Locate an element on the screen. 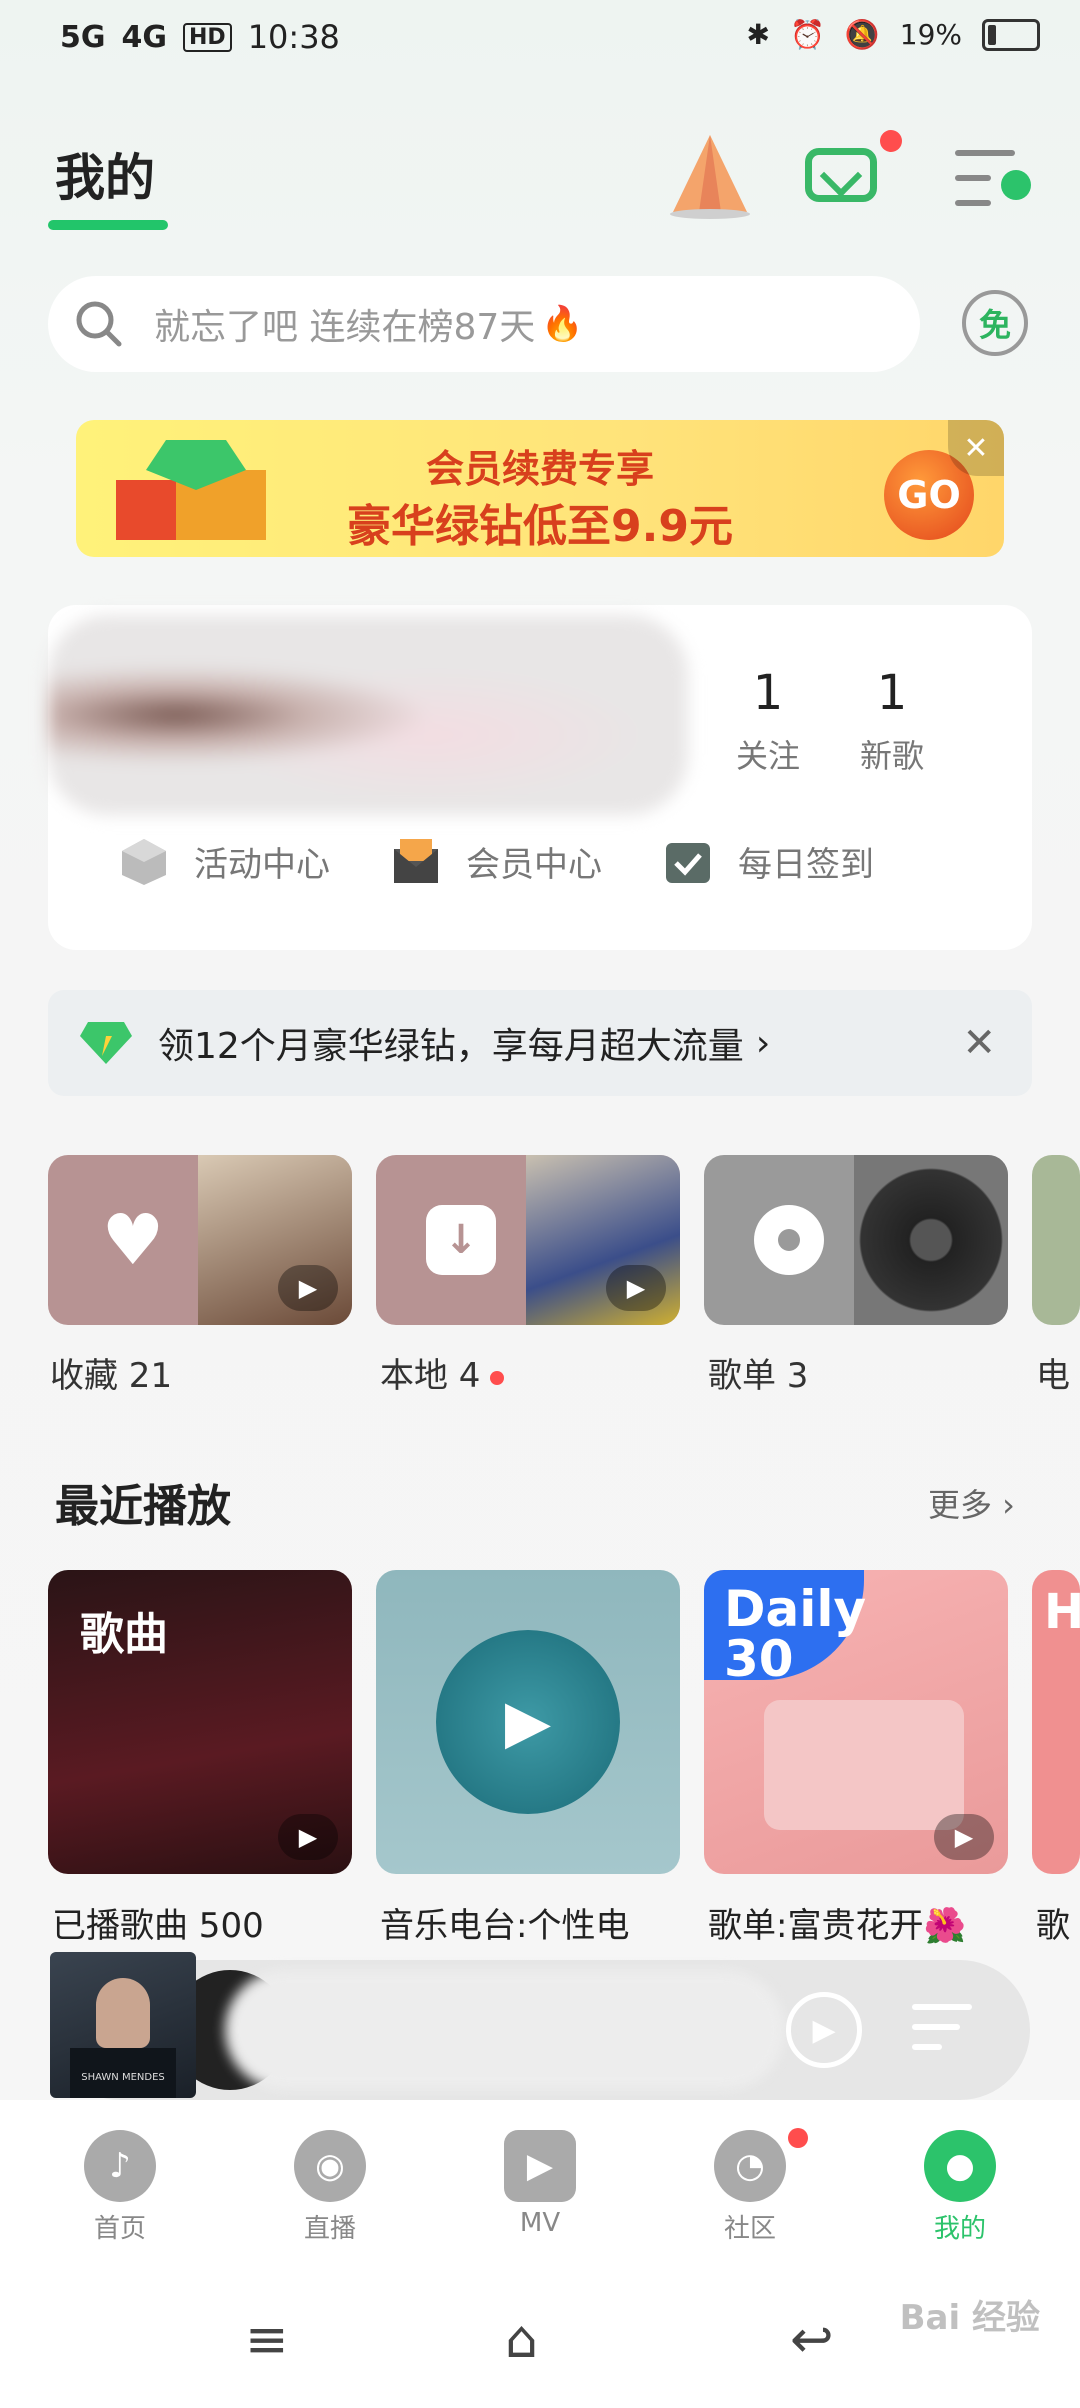 The height and width of the screenshot is (2408, 1080). radio-station-tile: ▶ is located at coordinates (528, 1722).